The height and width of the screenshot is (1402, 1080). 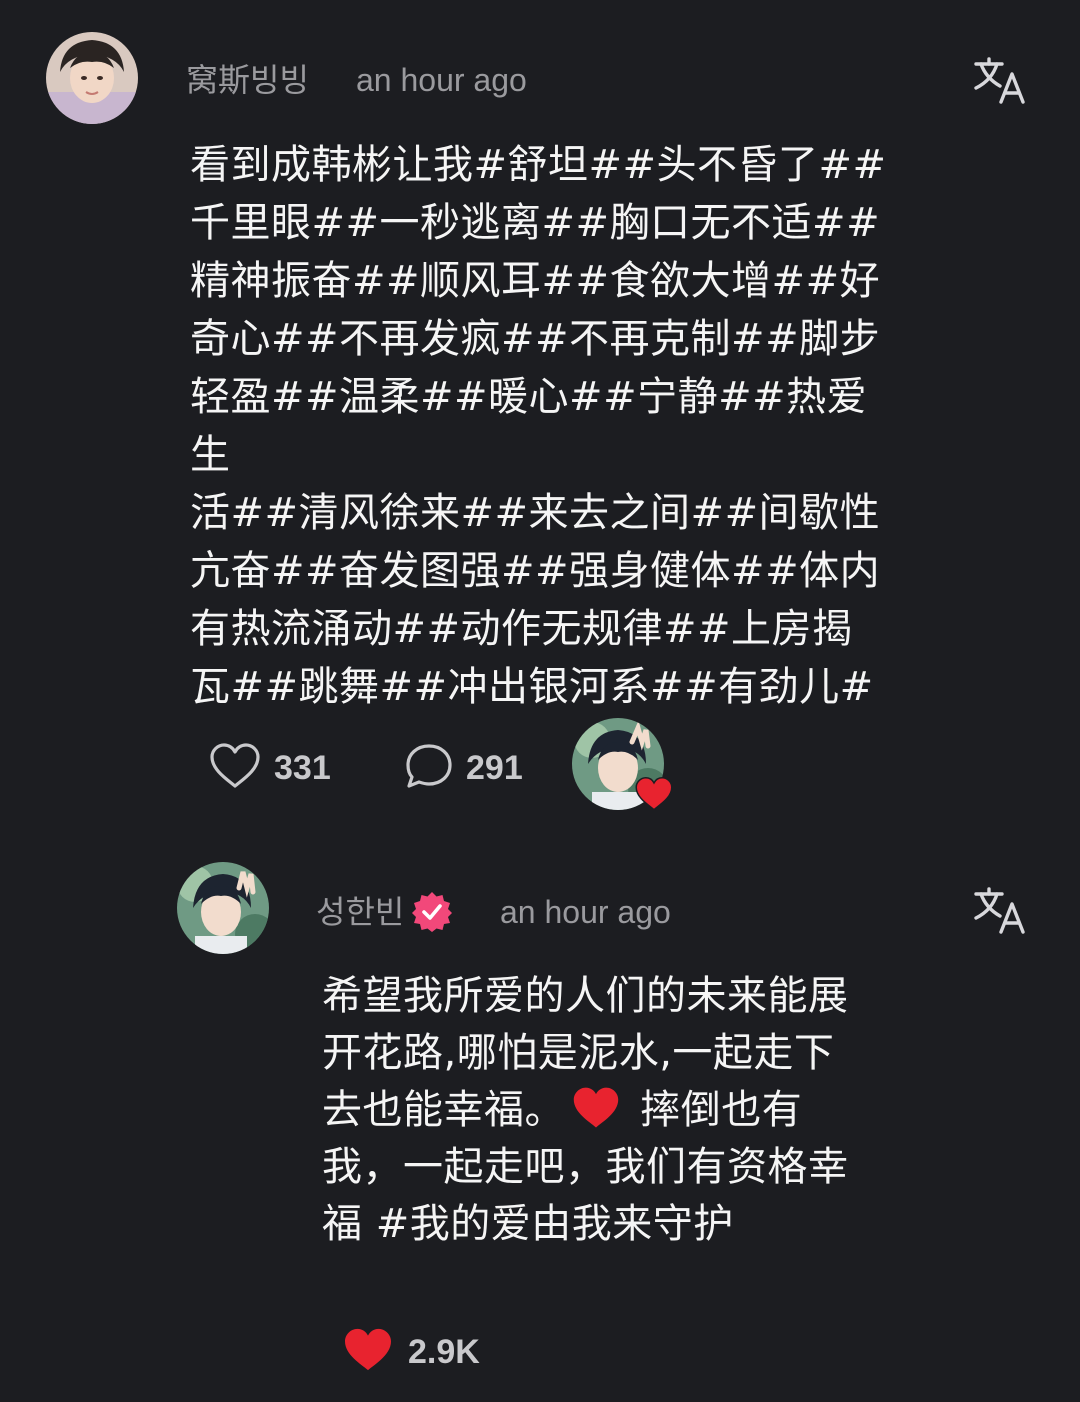 I want to click on heart-emoji-icon, so click(x=596, y=1108).